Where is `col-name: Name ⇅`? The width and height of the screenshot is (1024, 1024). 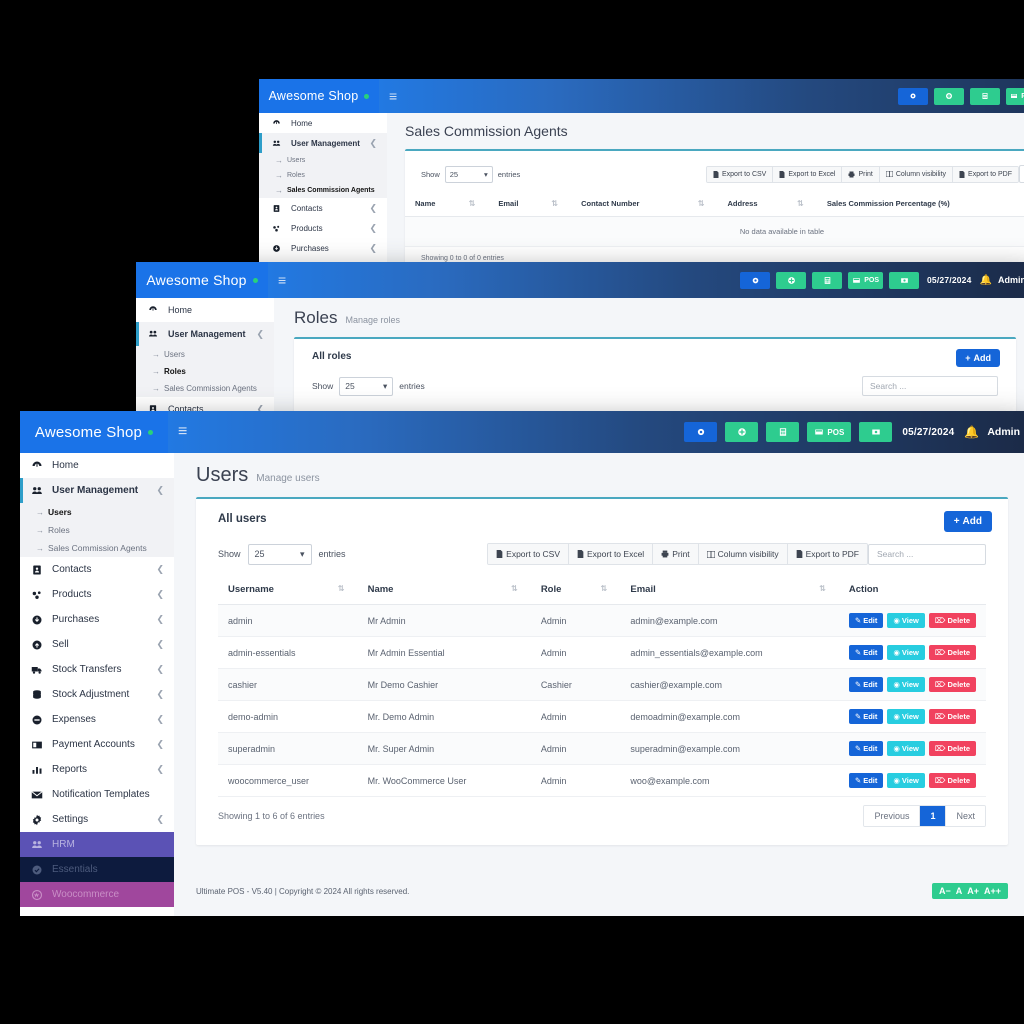 col-name: Name ⇅ is located at coordinates (447, 204).